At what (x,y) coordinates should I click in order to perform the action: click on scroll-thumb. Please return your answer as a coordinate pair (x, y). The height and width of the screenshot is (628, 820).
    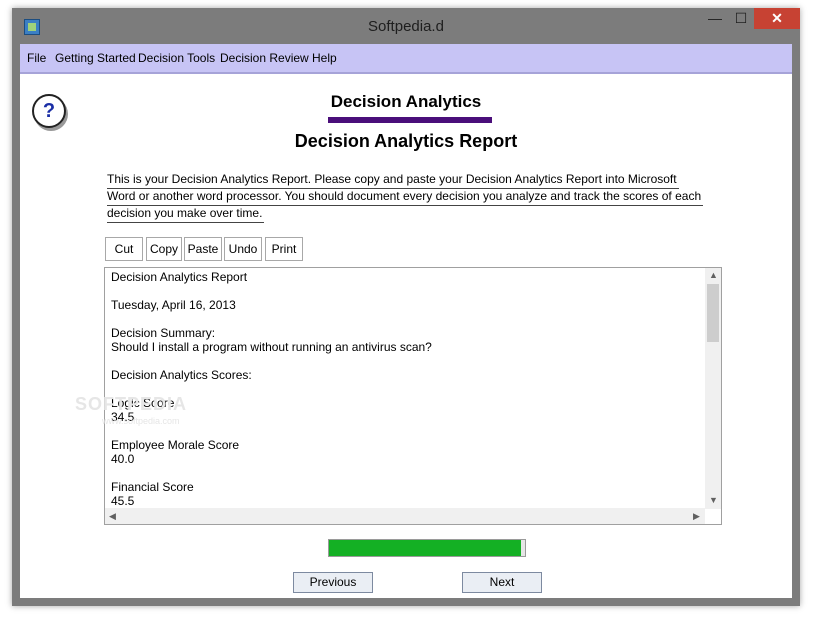
    Looking at the image, I should click on (713, 313).